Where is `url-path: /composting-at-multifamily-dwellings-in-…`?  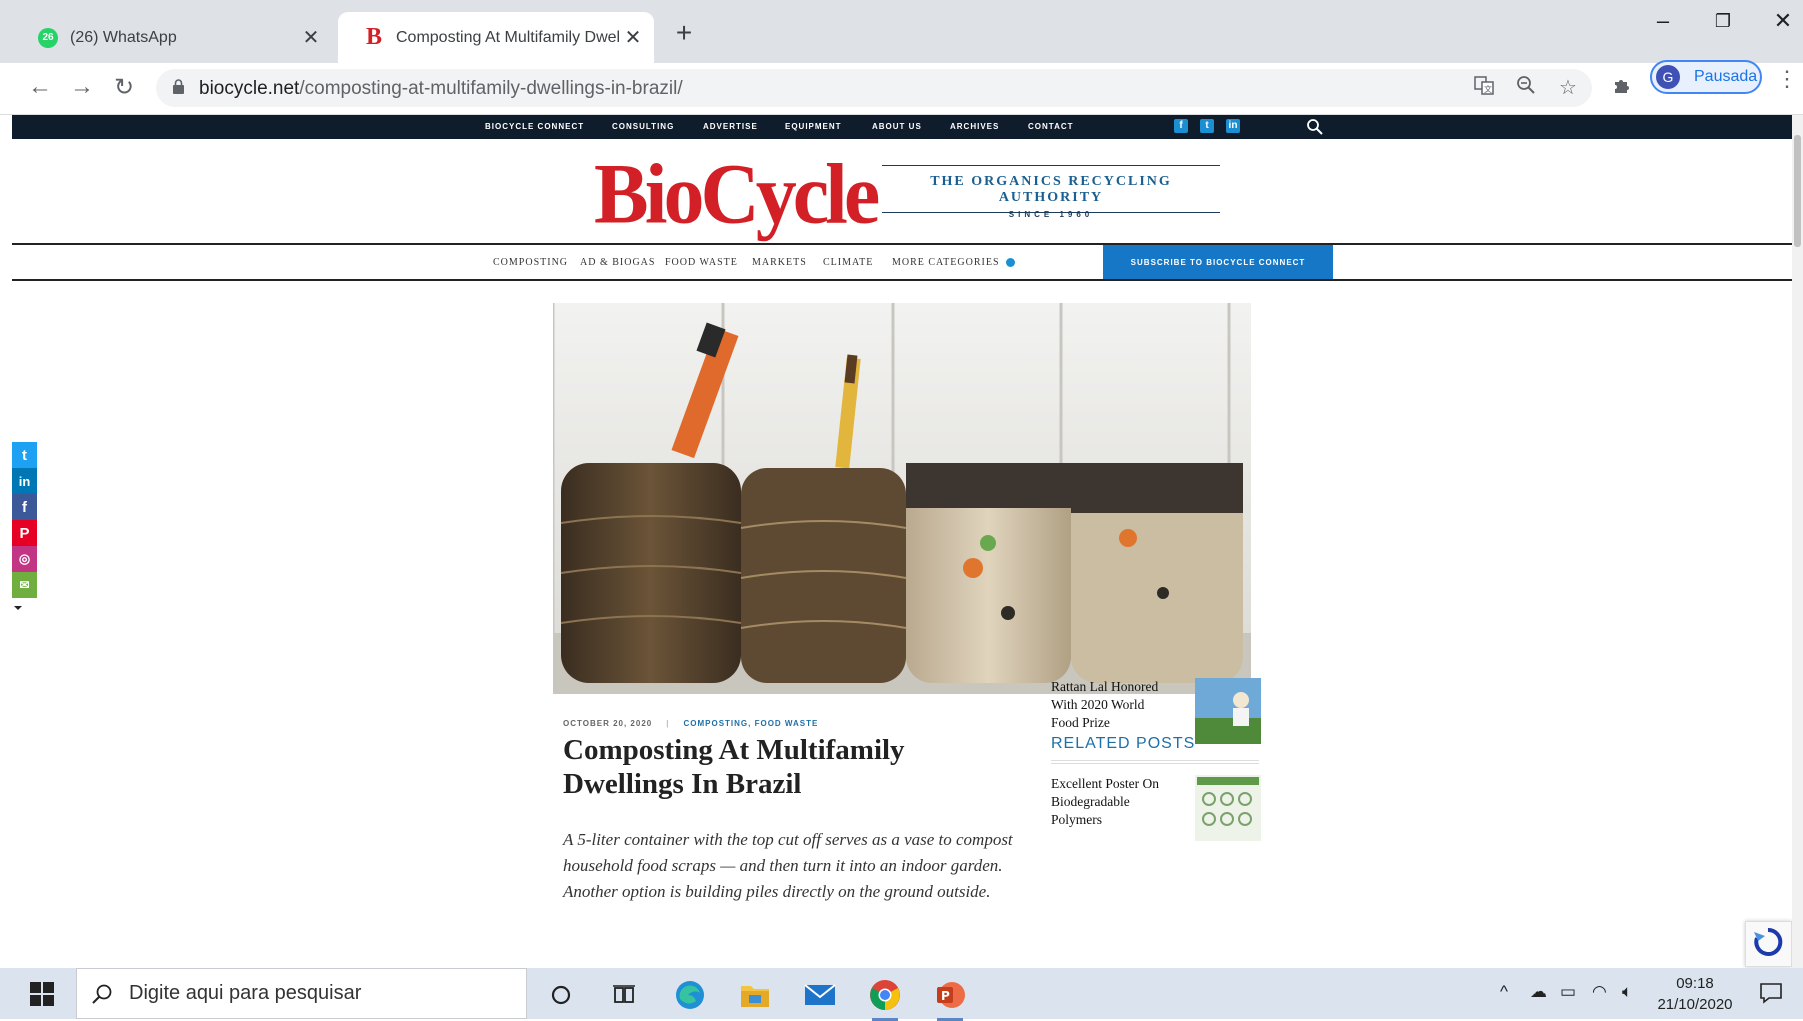
url-path: /composting-at-multifamily-dwellings-in-… is located at coordinates (491, 88).